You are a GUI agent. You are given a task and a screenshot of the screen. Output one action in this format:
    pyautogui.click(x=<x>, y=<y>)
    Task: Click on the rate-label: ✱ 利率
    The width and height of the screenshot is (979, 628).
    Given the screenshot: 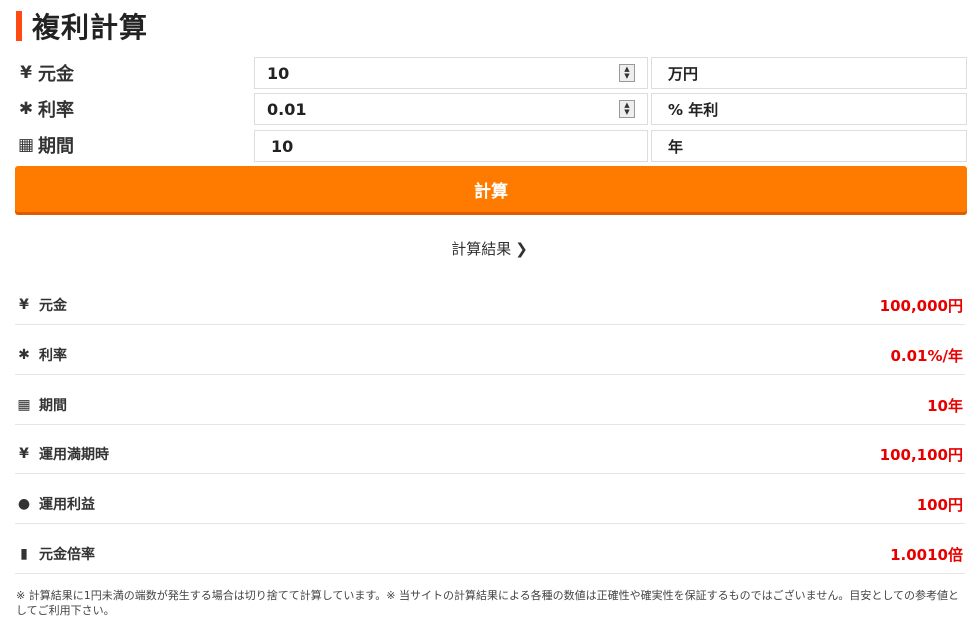 What is the action you would take?
    pyautogui.click(x=45, y=109)
    